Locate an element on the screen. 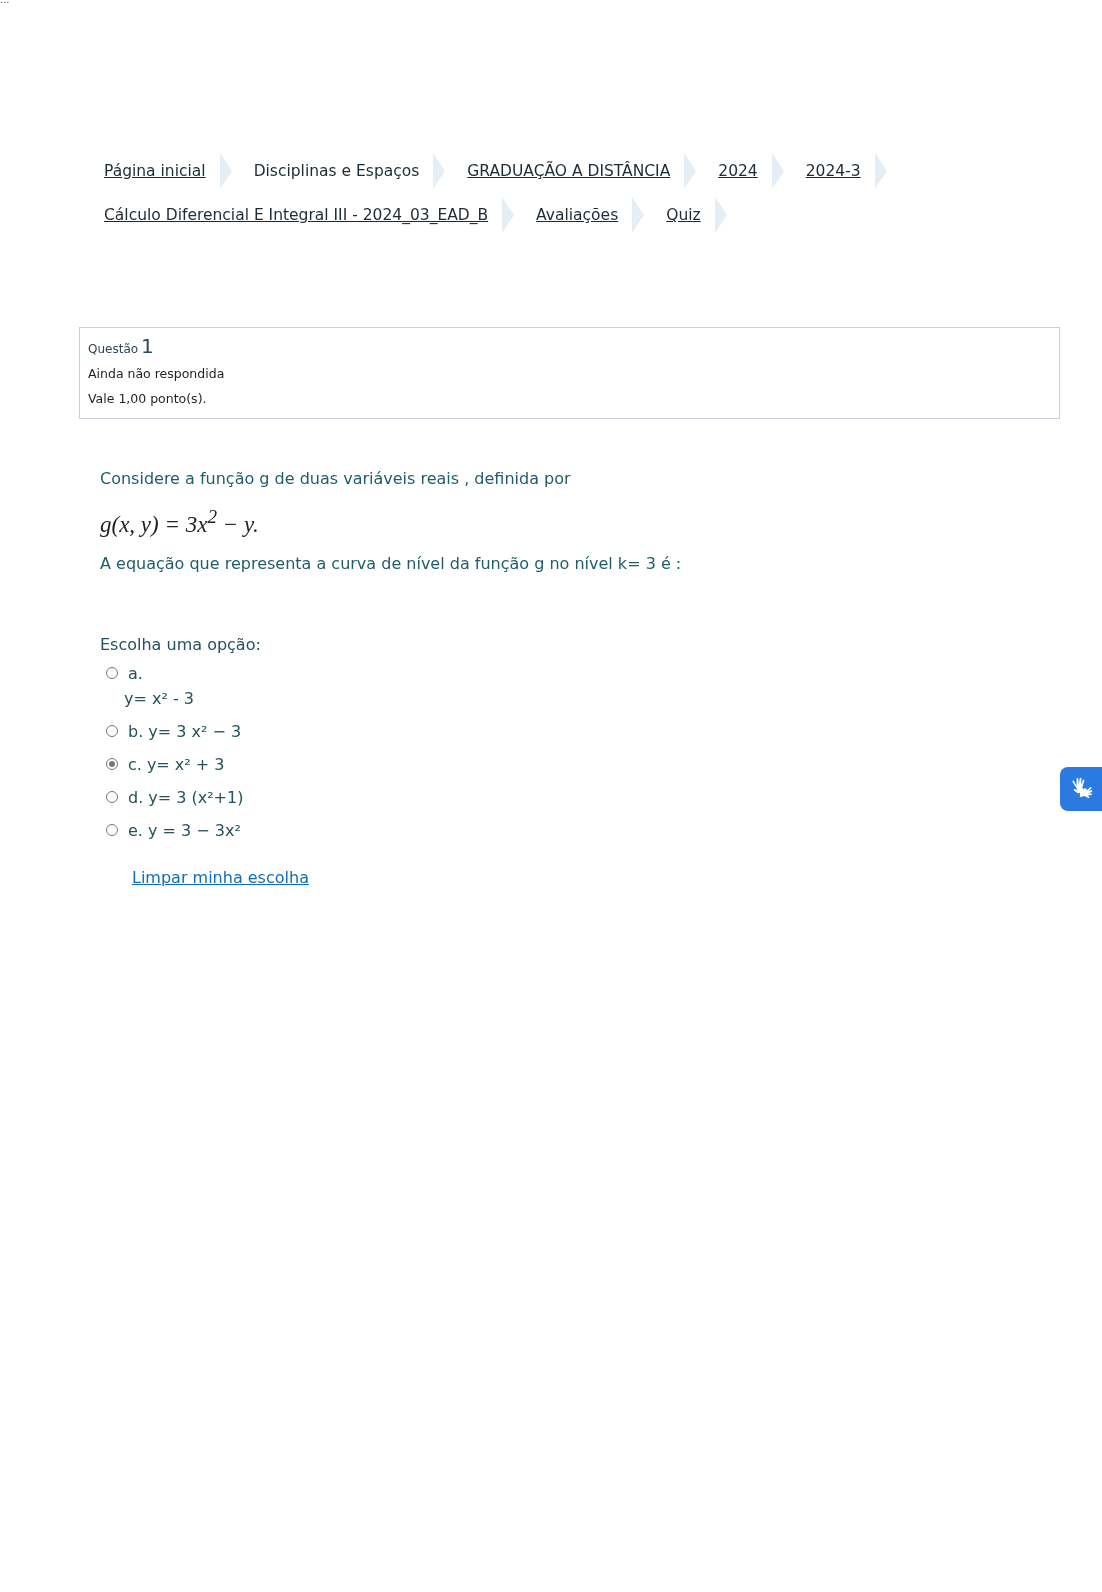  breadcrumb-item: Disciplinas e Espaços is located at coordinates (336, 171).